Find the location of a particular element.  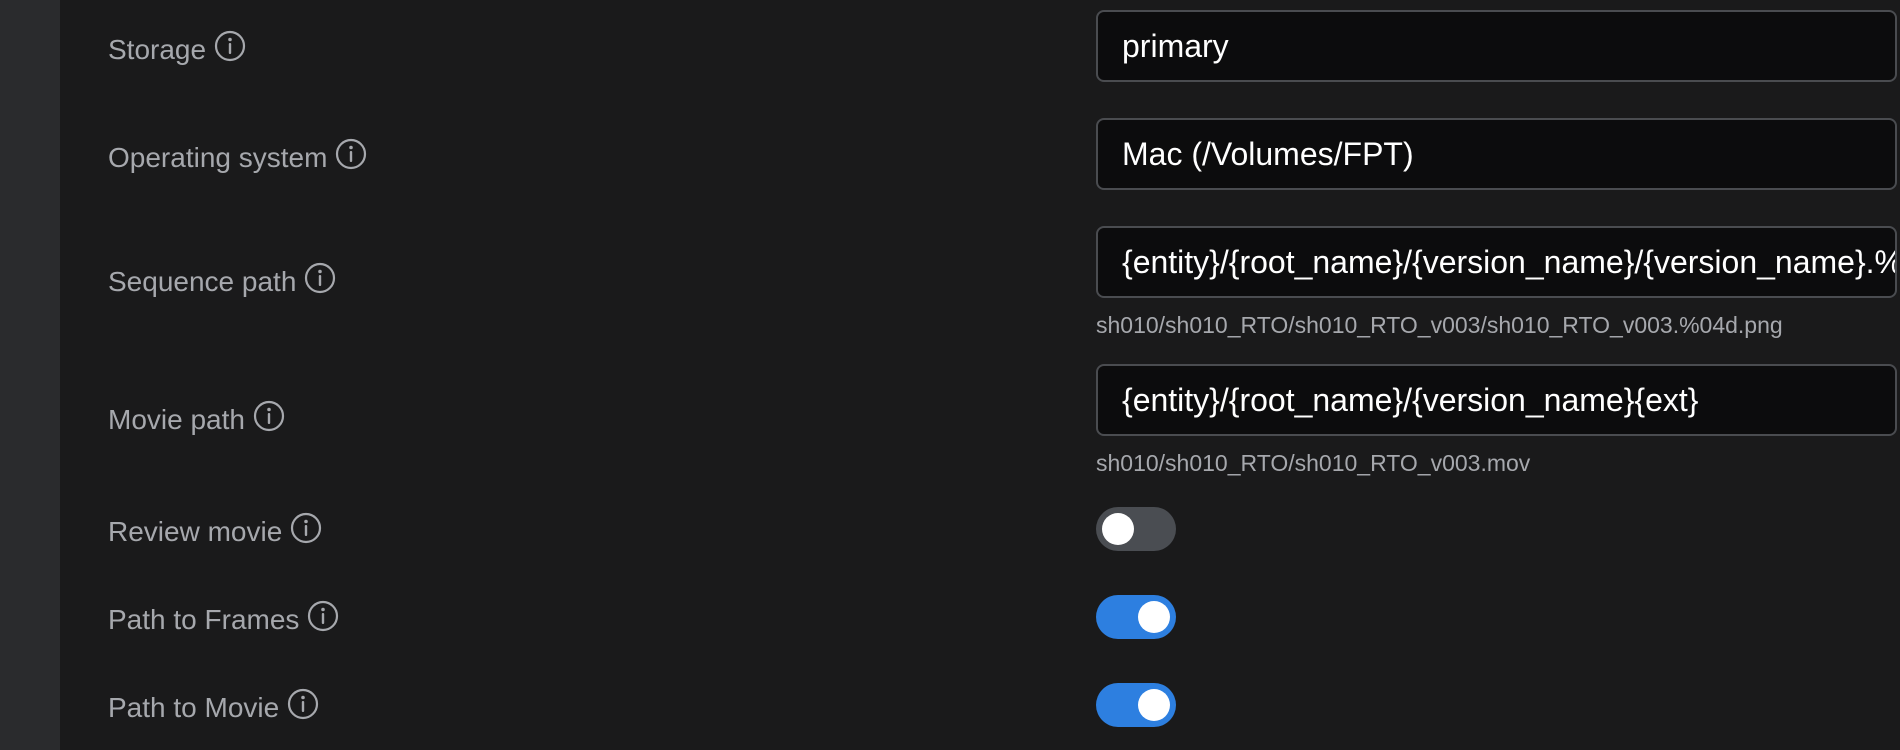

review-movie-label: Review movie is located at coordinates (195, 531).